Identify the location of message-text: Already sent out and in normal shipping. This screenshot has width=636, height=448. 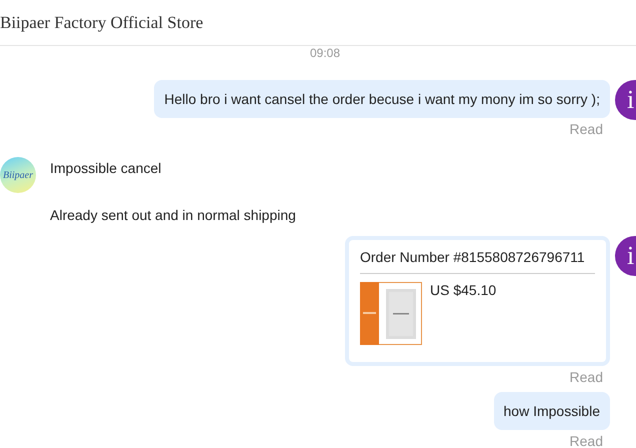
(173, 215).